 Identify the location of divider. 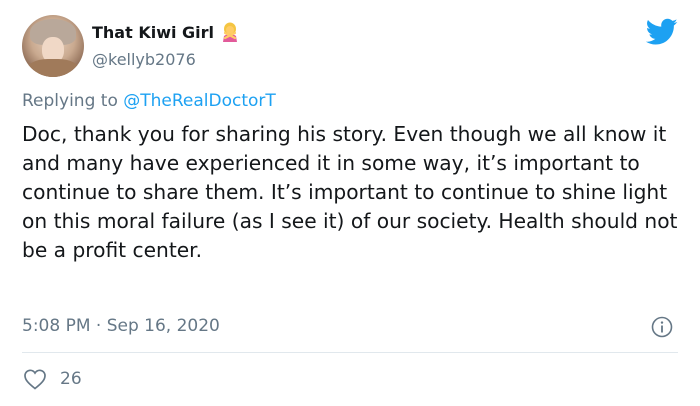
(350, 352).